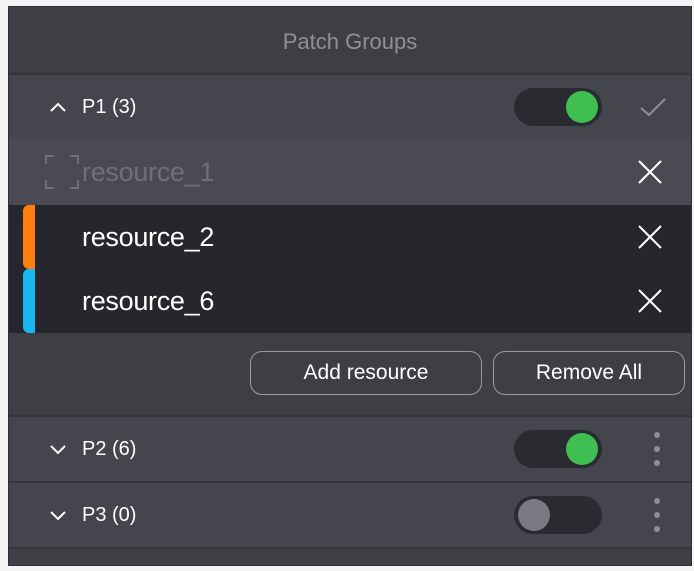 The image size is (694, 571). Describe the element at coordinates (350, 514) in the screenshot. I see `group-header-p3: P3 (0)` at that location.